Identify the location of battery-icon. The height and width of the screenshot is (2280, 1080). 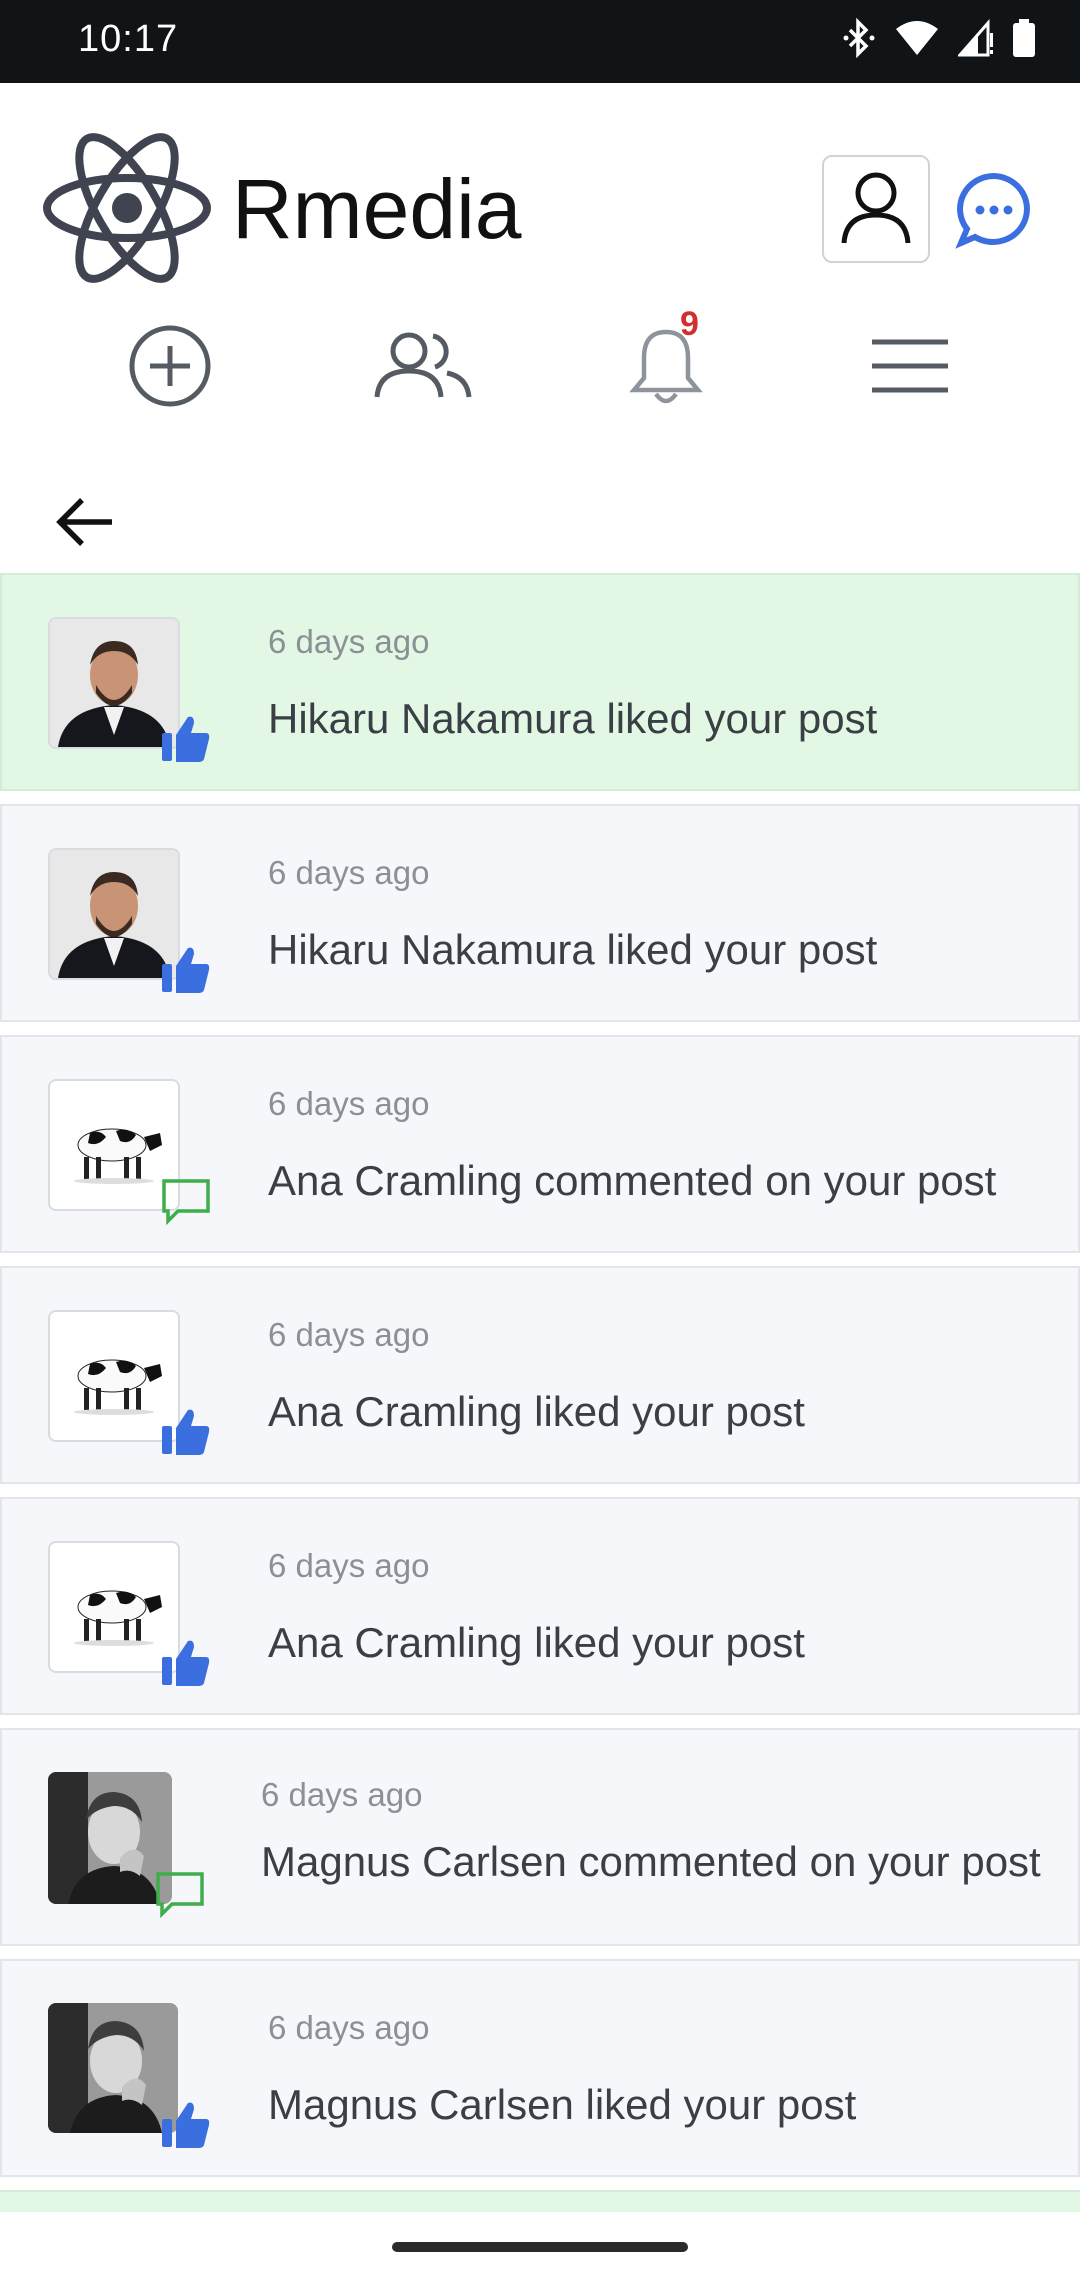
(1024, 38).